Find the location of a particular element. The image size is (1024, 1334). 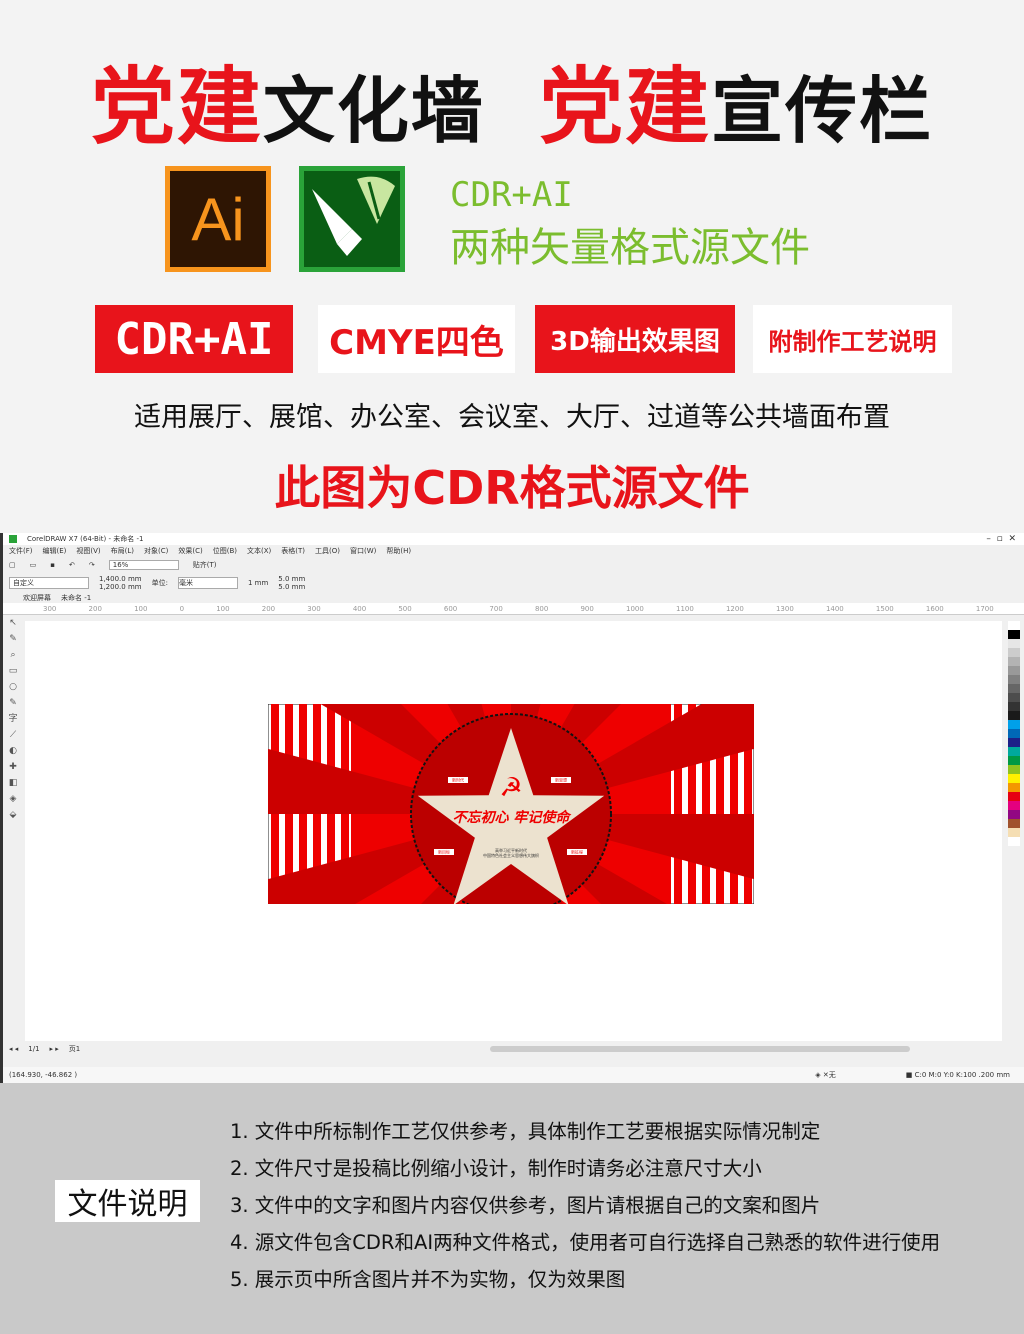

menu-item: 表格(T) is located at coordinates (293, 551).